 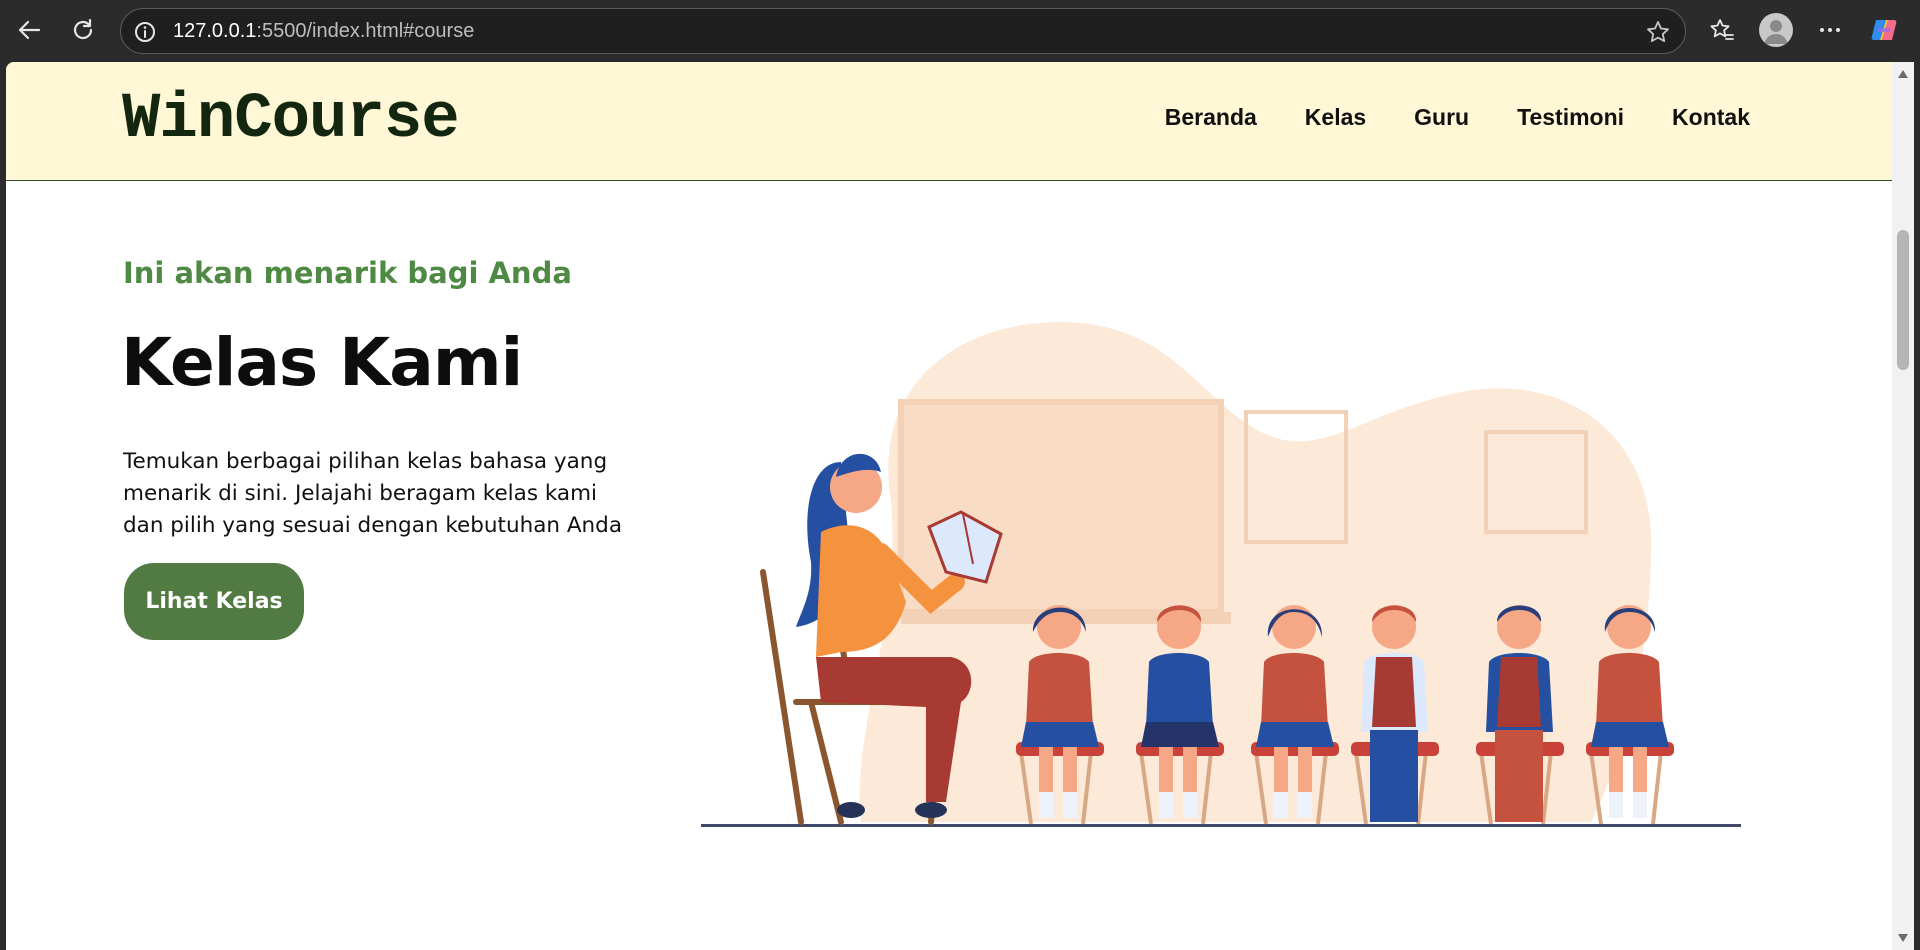 I want to click on more-options-icon, so click(x=1830, y=30).